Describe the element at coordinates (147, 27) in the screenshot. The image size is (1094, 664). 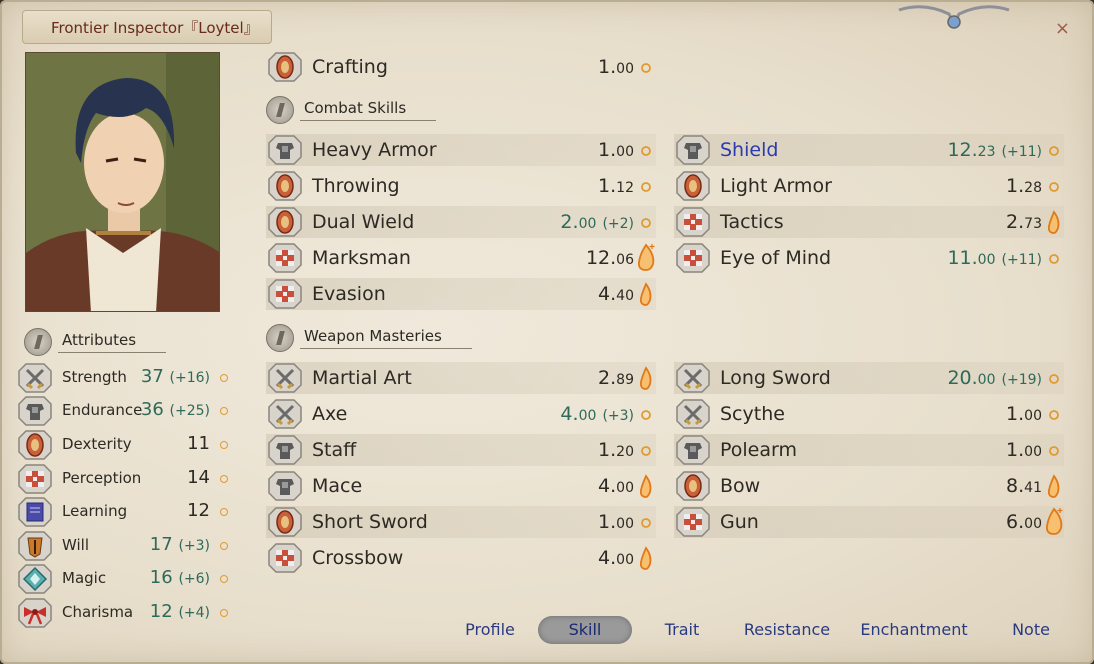
I see `window-title: Frontier Inspector『Loytel』` at that location.